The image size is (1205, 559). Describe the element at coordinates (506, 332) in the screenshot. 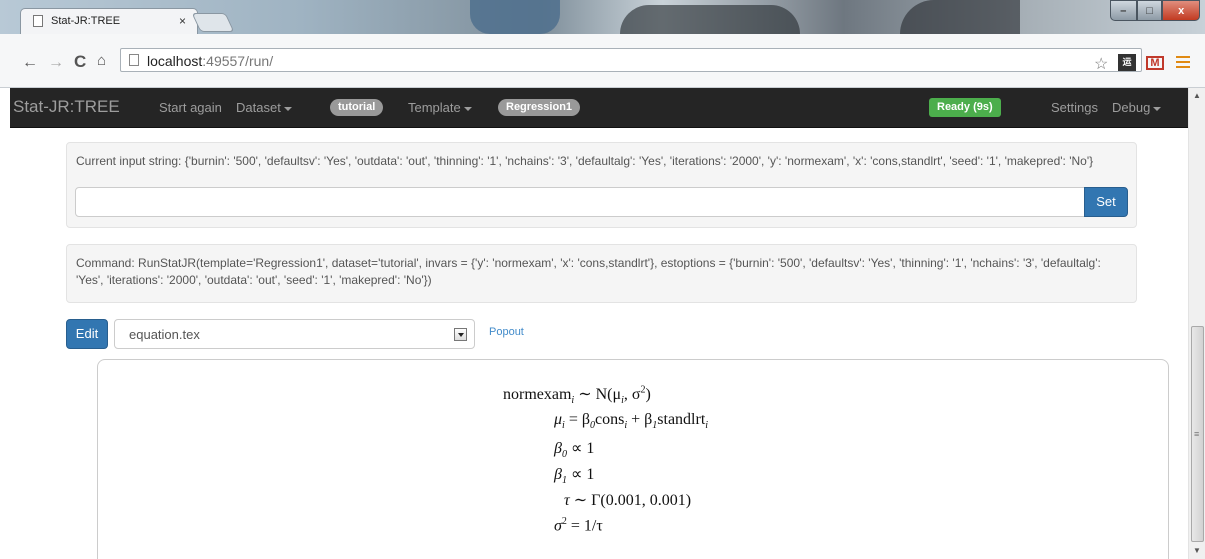

I see `popout-link: Popout` at that location.